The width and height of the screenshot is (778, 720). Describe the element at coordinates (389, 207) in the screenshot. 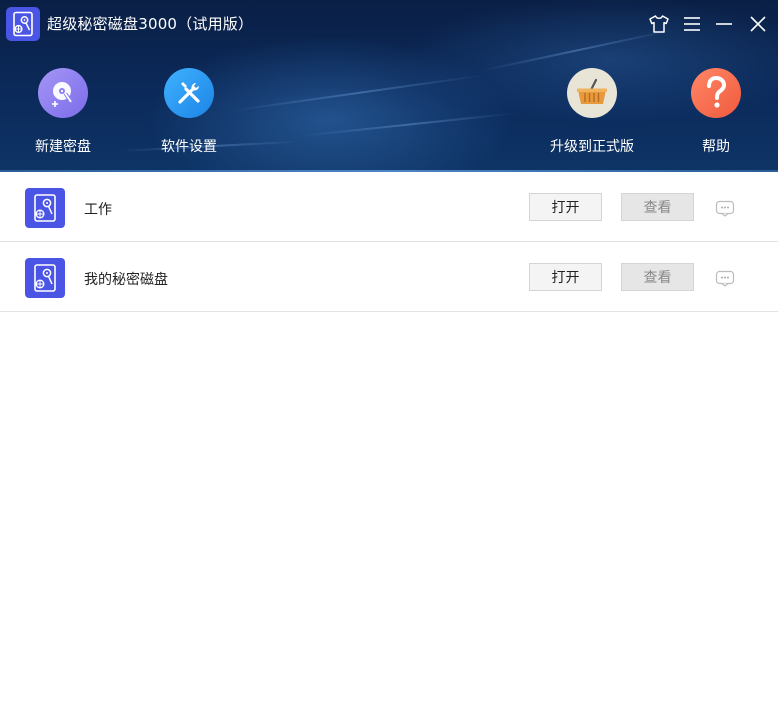

I see `disk-row: 工作 打开 查看` at that location.